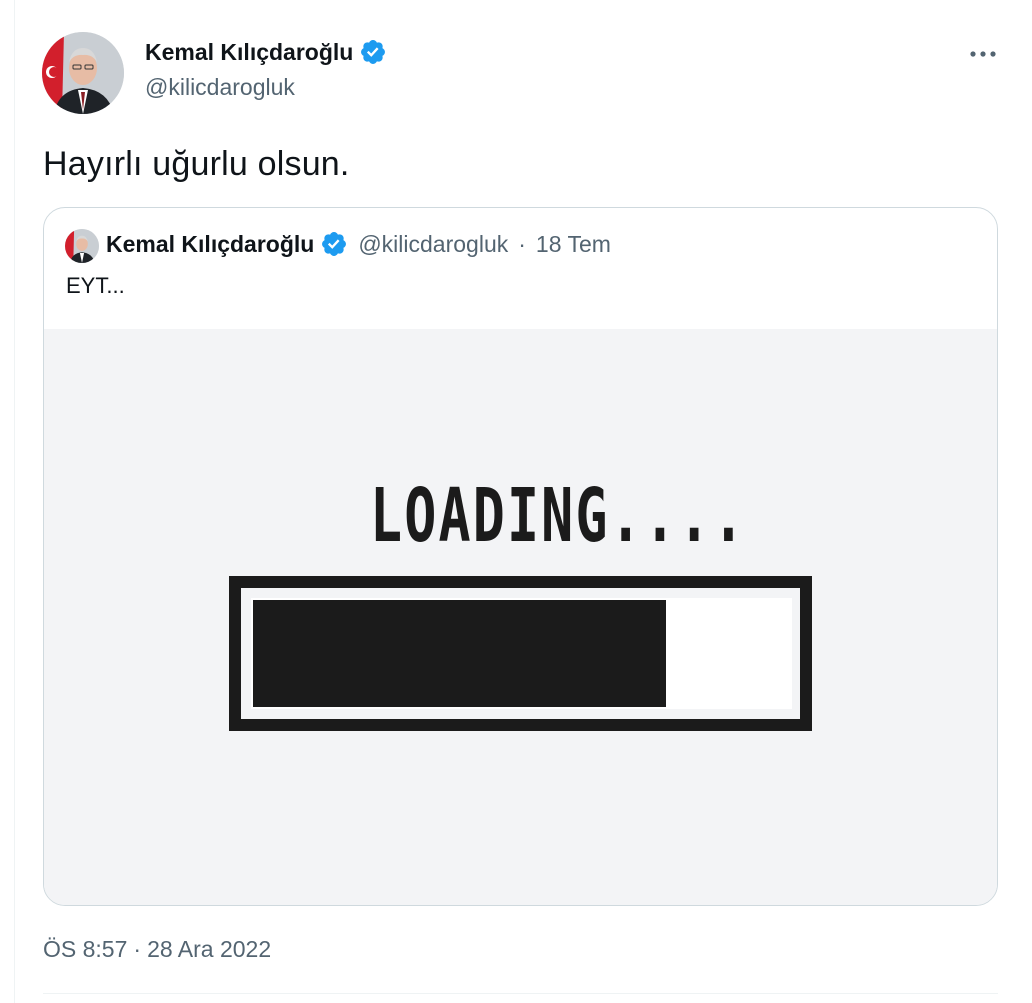 This screenshot has width=1032, height=1003. I want to click on divider, so click(520, 993).